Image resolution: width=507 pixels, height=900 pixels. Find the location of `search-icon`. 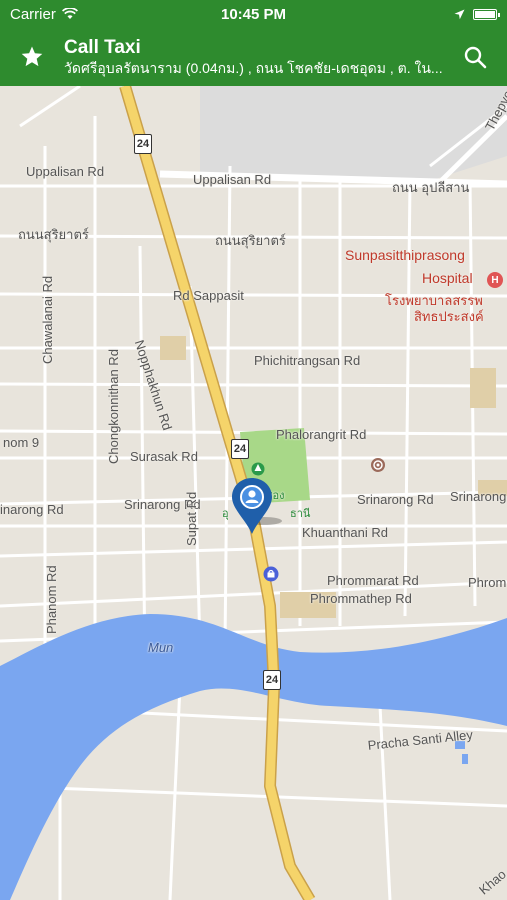

search-icon is located at coordinates (475, 57).